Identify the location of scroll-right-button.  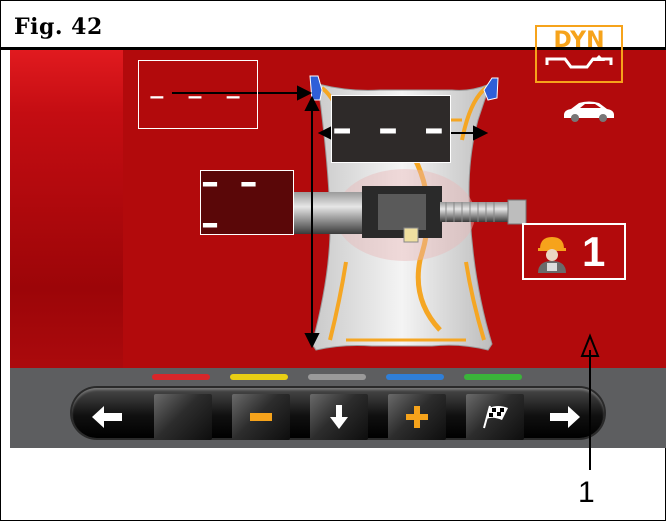
(565, 417).